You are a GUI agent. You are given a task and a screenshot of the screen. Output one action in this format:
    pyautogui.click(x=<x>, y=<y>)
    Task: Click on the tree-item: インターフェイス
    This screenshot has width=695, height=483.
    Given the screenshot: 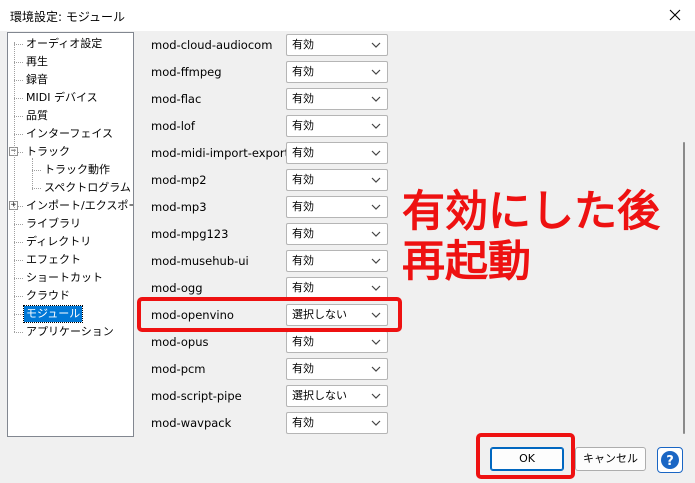 What is the action you would take?
    pyautogui.click(x=69, y=134)
    